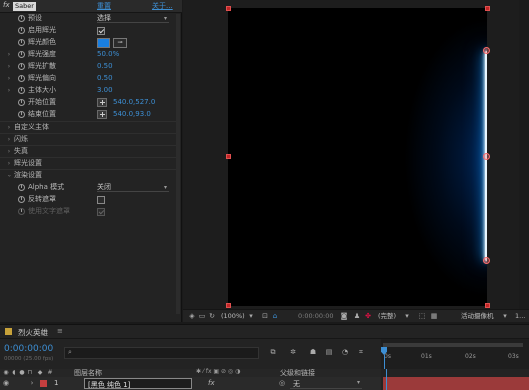 This screenshot has height=390, width=529. I want to click on work-area-bar, so click(453, 345).